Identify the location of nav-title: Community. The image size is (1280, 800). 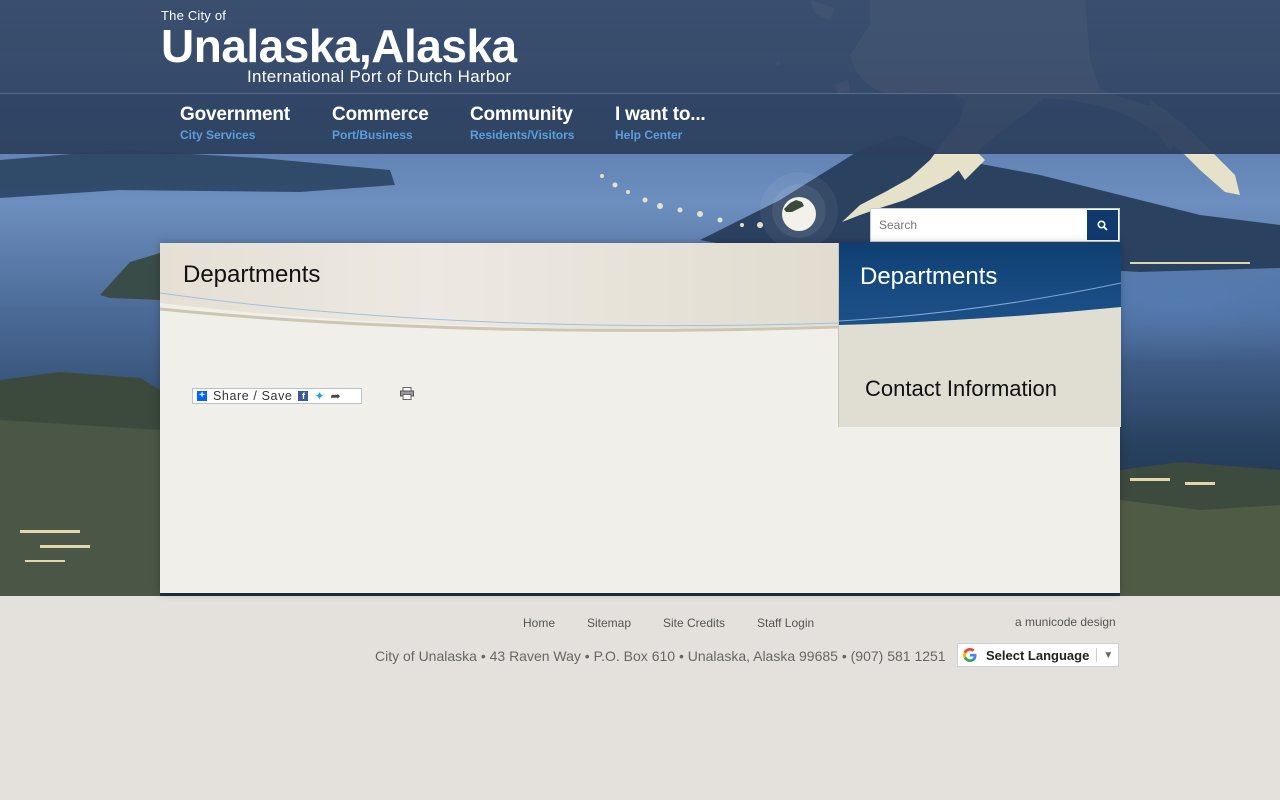
(521, 114).